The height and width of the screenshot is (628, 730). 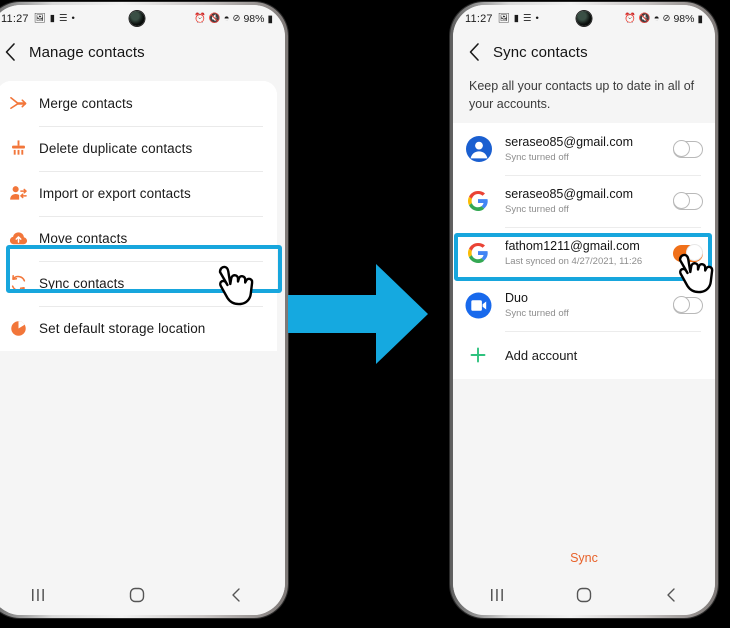 I want to click on menu-item-label: Move contacts, so click(x=83, y=238).